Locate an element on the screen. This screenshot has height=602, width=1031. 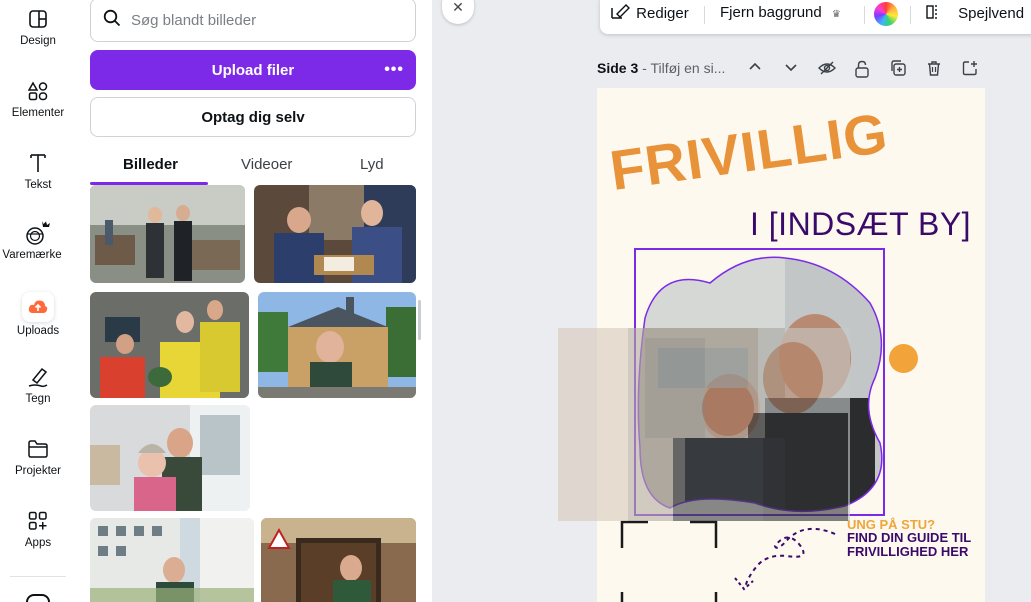
chevron-up-icon is located at coordinates (755, 69).